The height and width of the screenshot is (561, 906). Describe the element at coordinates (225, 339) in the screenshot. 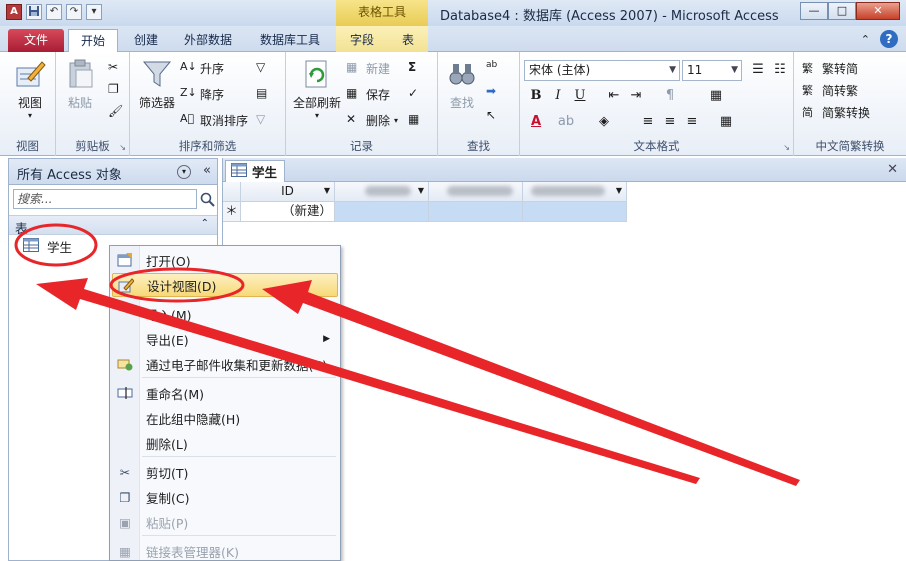

I see `menu-item-export: 导出(E) ▶` at that location.